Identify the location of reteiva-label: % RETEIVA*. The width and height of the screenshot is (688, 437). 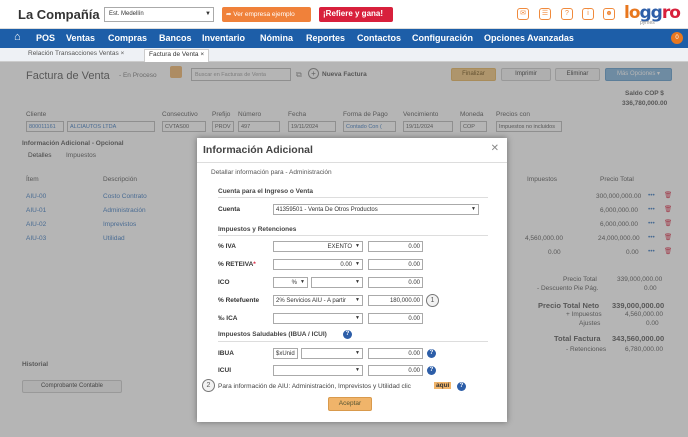
(237, 264).